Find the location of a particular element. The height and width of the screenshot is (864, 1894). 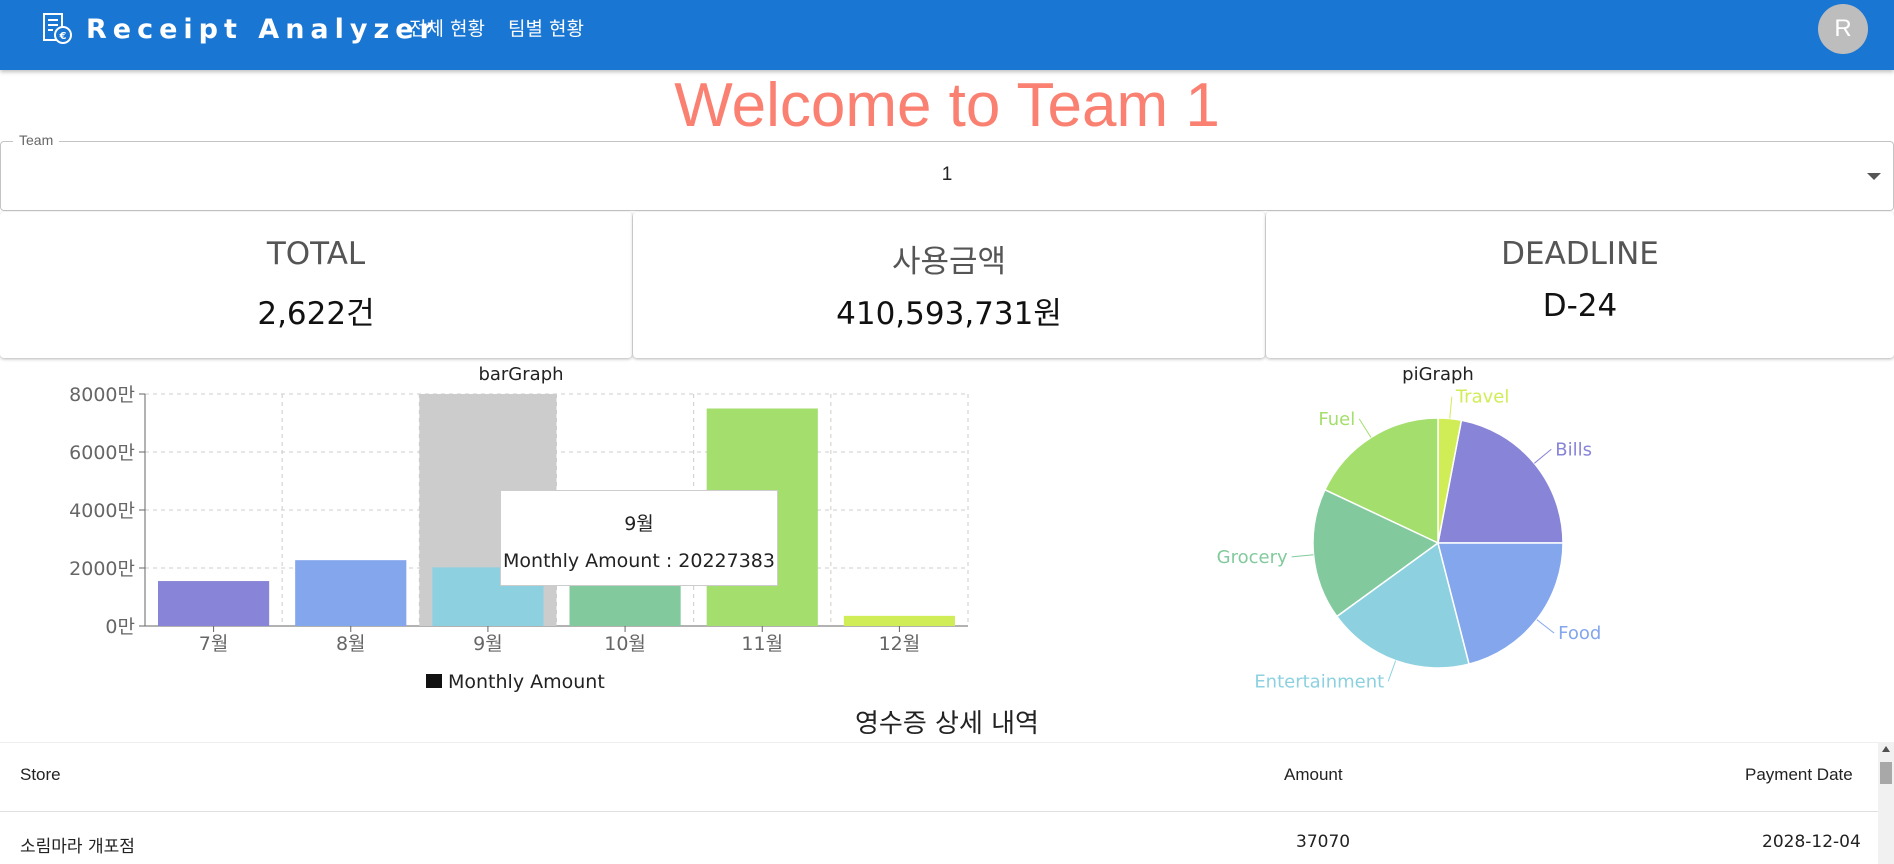

brand: € Receipt Analyzer is located at coordinates (239, 29).